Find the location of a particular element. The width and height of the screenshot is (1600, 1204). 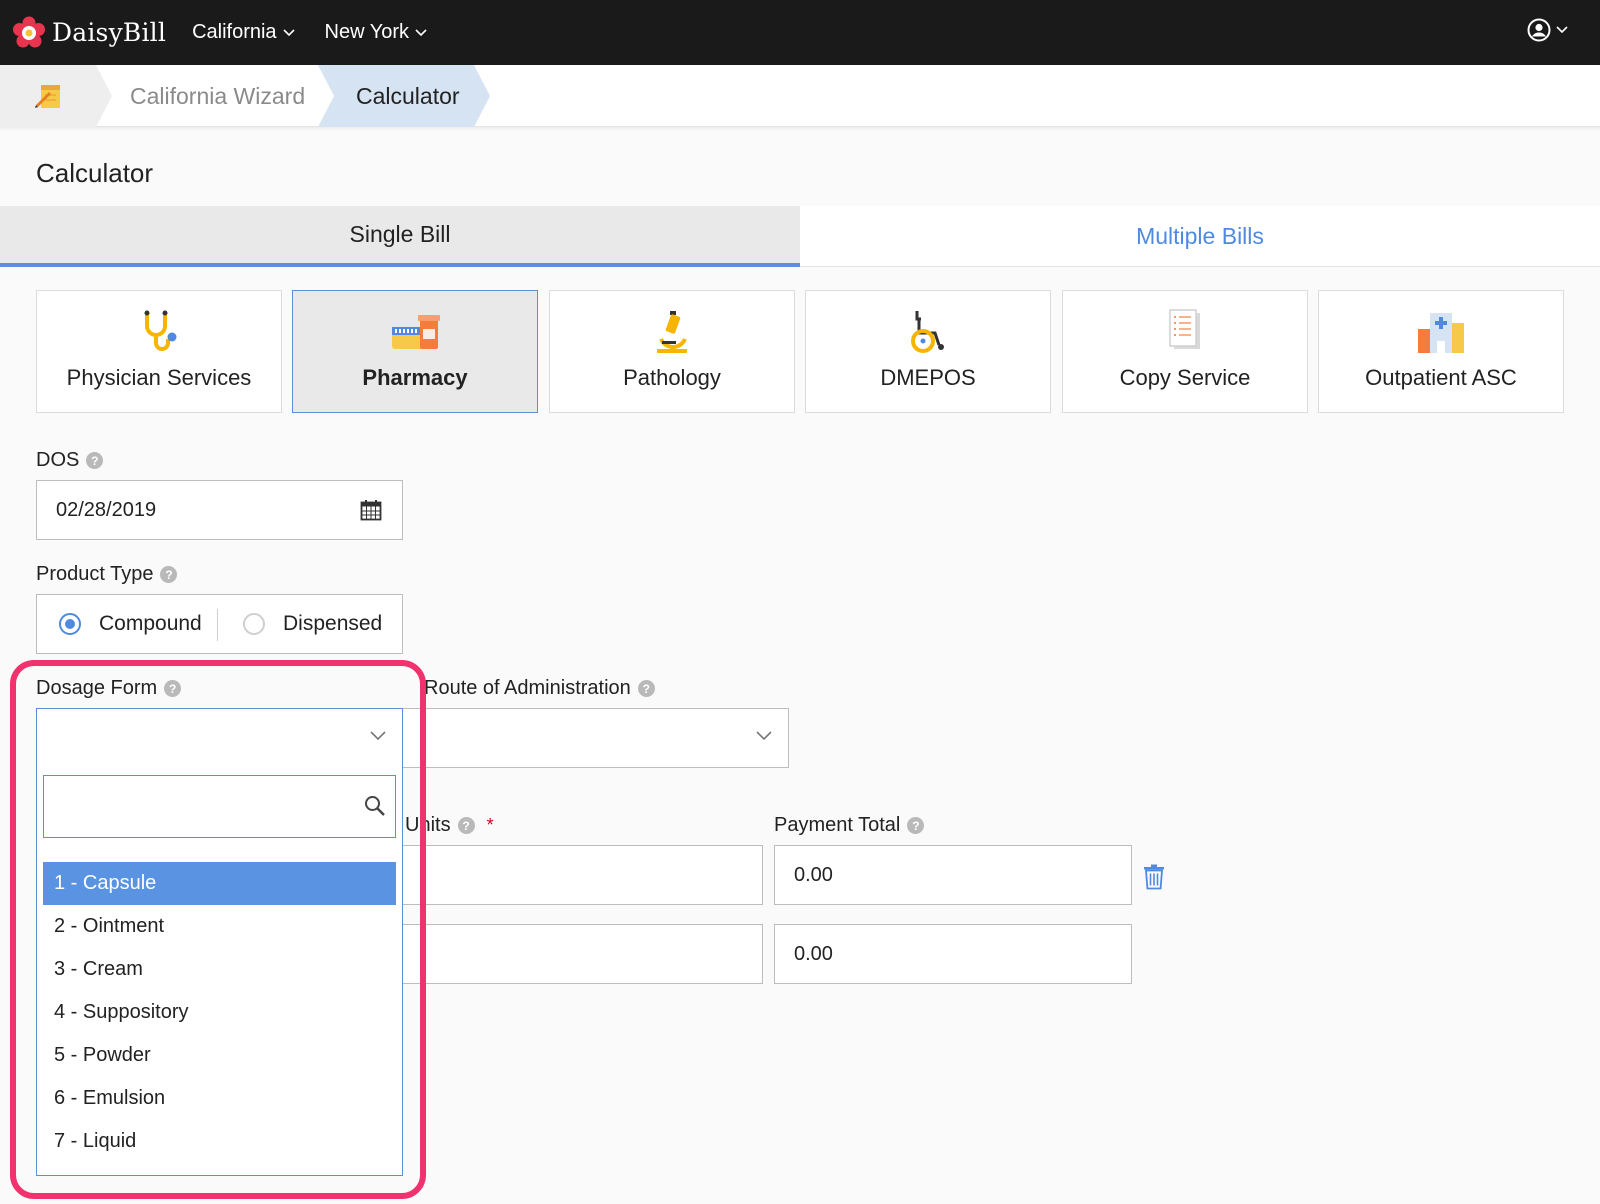

route-label: Route of Administration ? is located at coordinates (539, 688).